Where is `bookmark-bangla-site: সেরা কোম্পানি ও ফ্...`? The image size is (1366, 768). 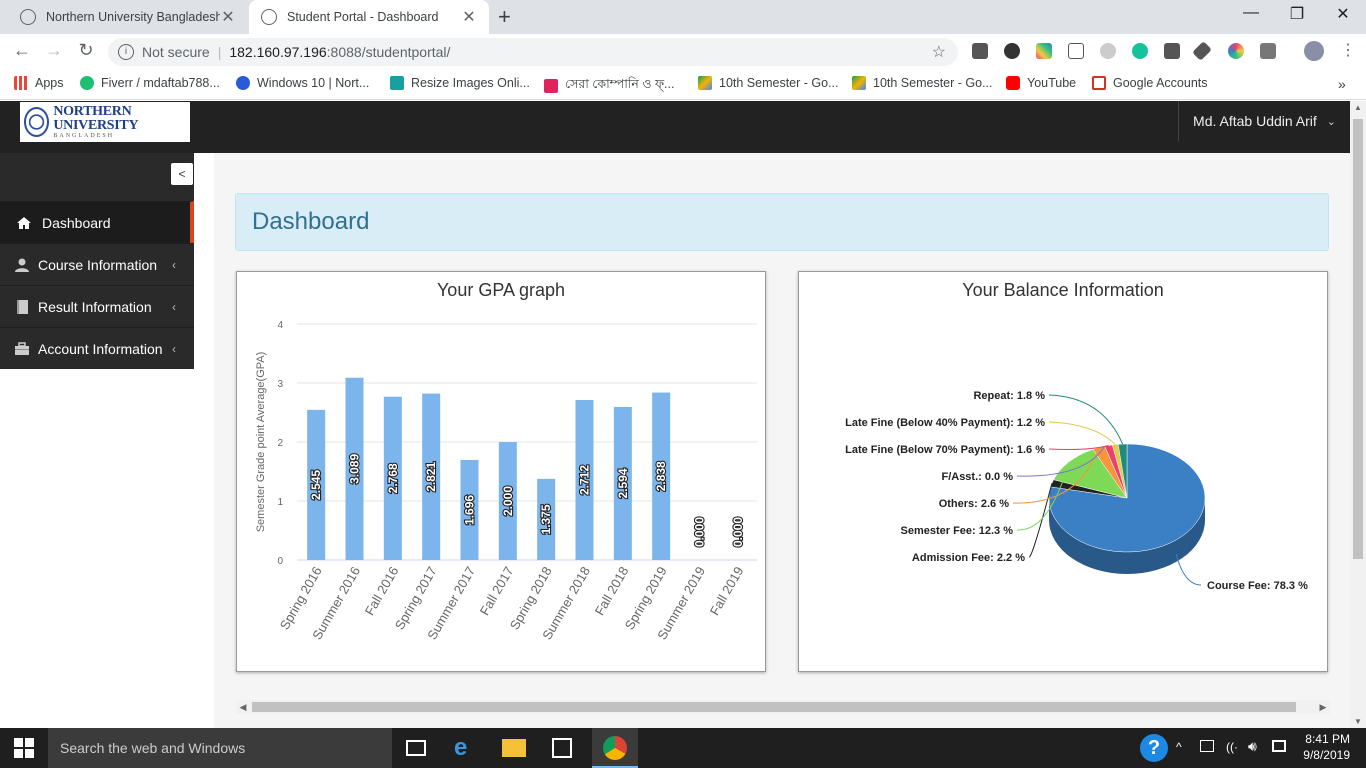
bookmark-bangla-site: সেরা কোম্পানি ও ফ্... is located at coordinates (609, 86).